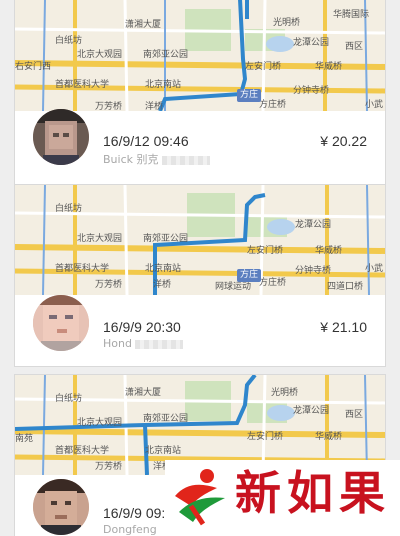 Image resolution: width=400 pixels, height=536 pixels. What do you see at coordinates (200, 330) in the screenshot?
I see `trip-info: 16/9/9 20:30 Hond ¥ 21.10` at bounding box center [200, 330].